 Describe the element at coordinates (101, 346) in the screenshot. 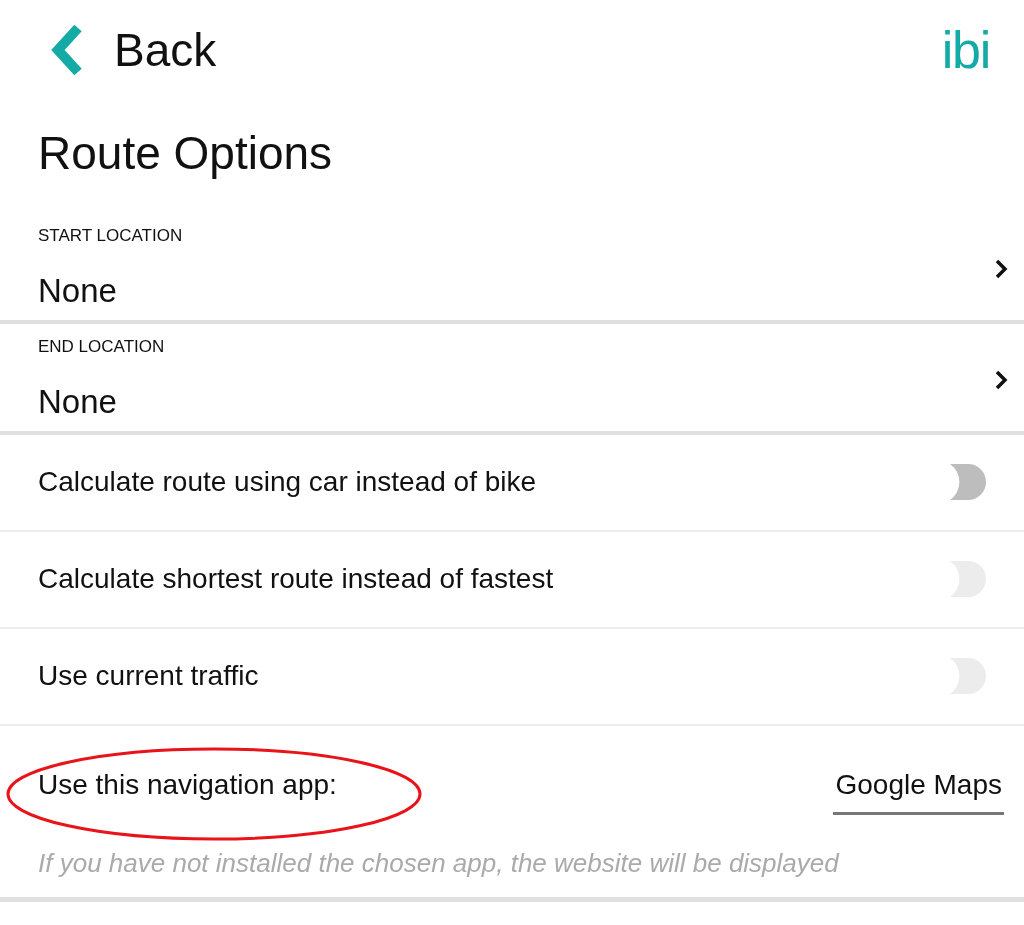

I see `location-label: END LOCATION` at that location.